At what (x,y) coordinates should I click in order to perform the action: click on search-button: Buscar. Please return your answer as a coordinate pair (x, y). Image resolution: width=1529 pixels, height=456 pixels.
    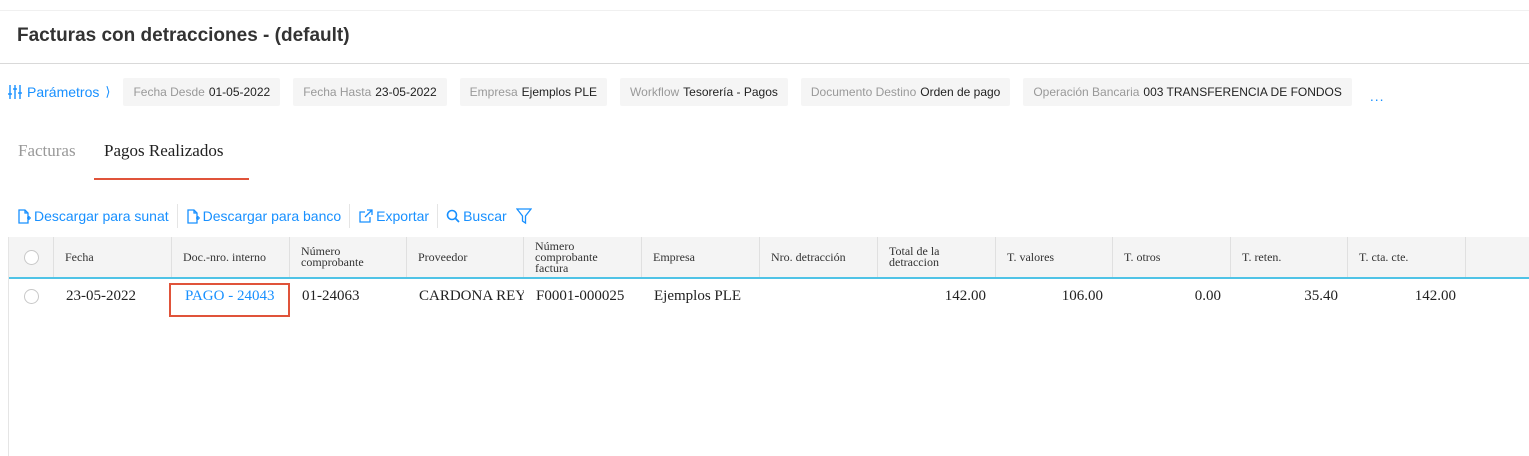
    Looking at the image, I should click on (476, 216).